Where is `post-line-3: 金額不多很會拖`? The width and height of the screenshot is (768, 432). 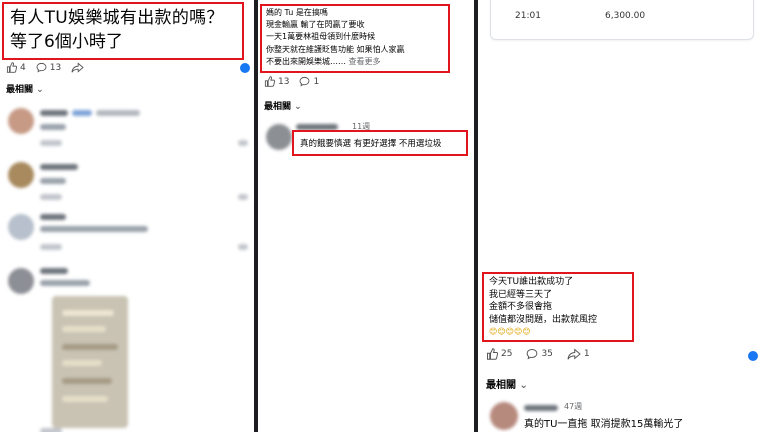 post-line-3: 金額不多很會拖 is located at coordinates (521, 307).